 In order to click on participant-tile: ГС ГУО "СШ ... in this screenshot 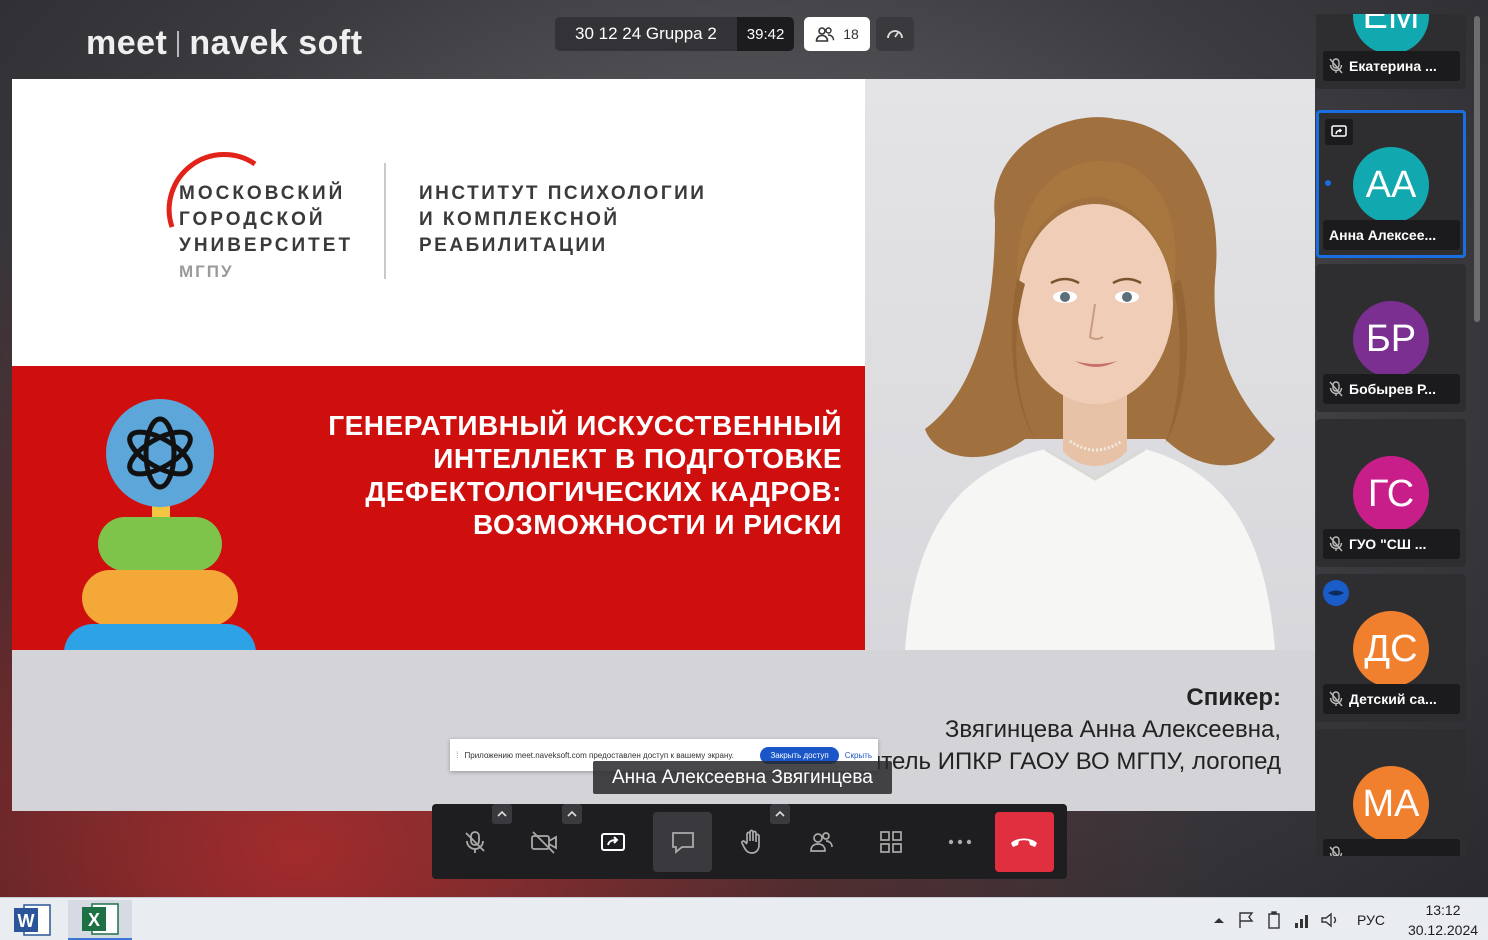, I will do `click(1391, 493)`.